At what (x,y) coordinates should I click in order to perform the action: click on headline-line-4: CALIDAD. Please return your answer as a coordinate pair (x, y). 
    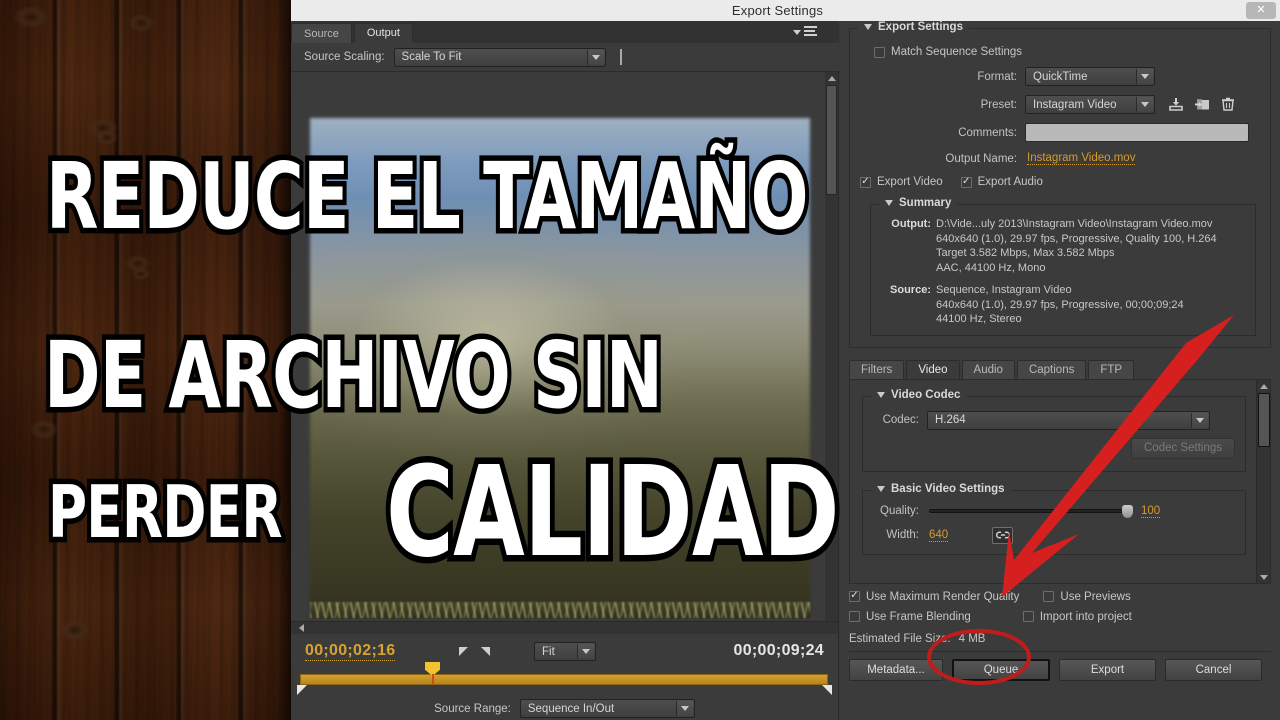
    Looking at the image, I should click on (612, 513).